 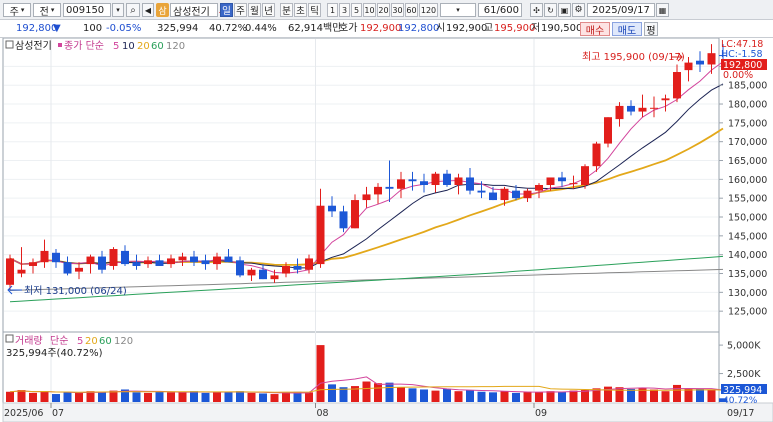 What do you see at coordinates (286, 10) in the screenshot?
I see `tab-minute: 분` at bounding box center [286, 10].